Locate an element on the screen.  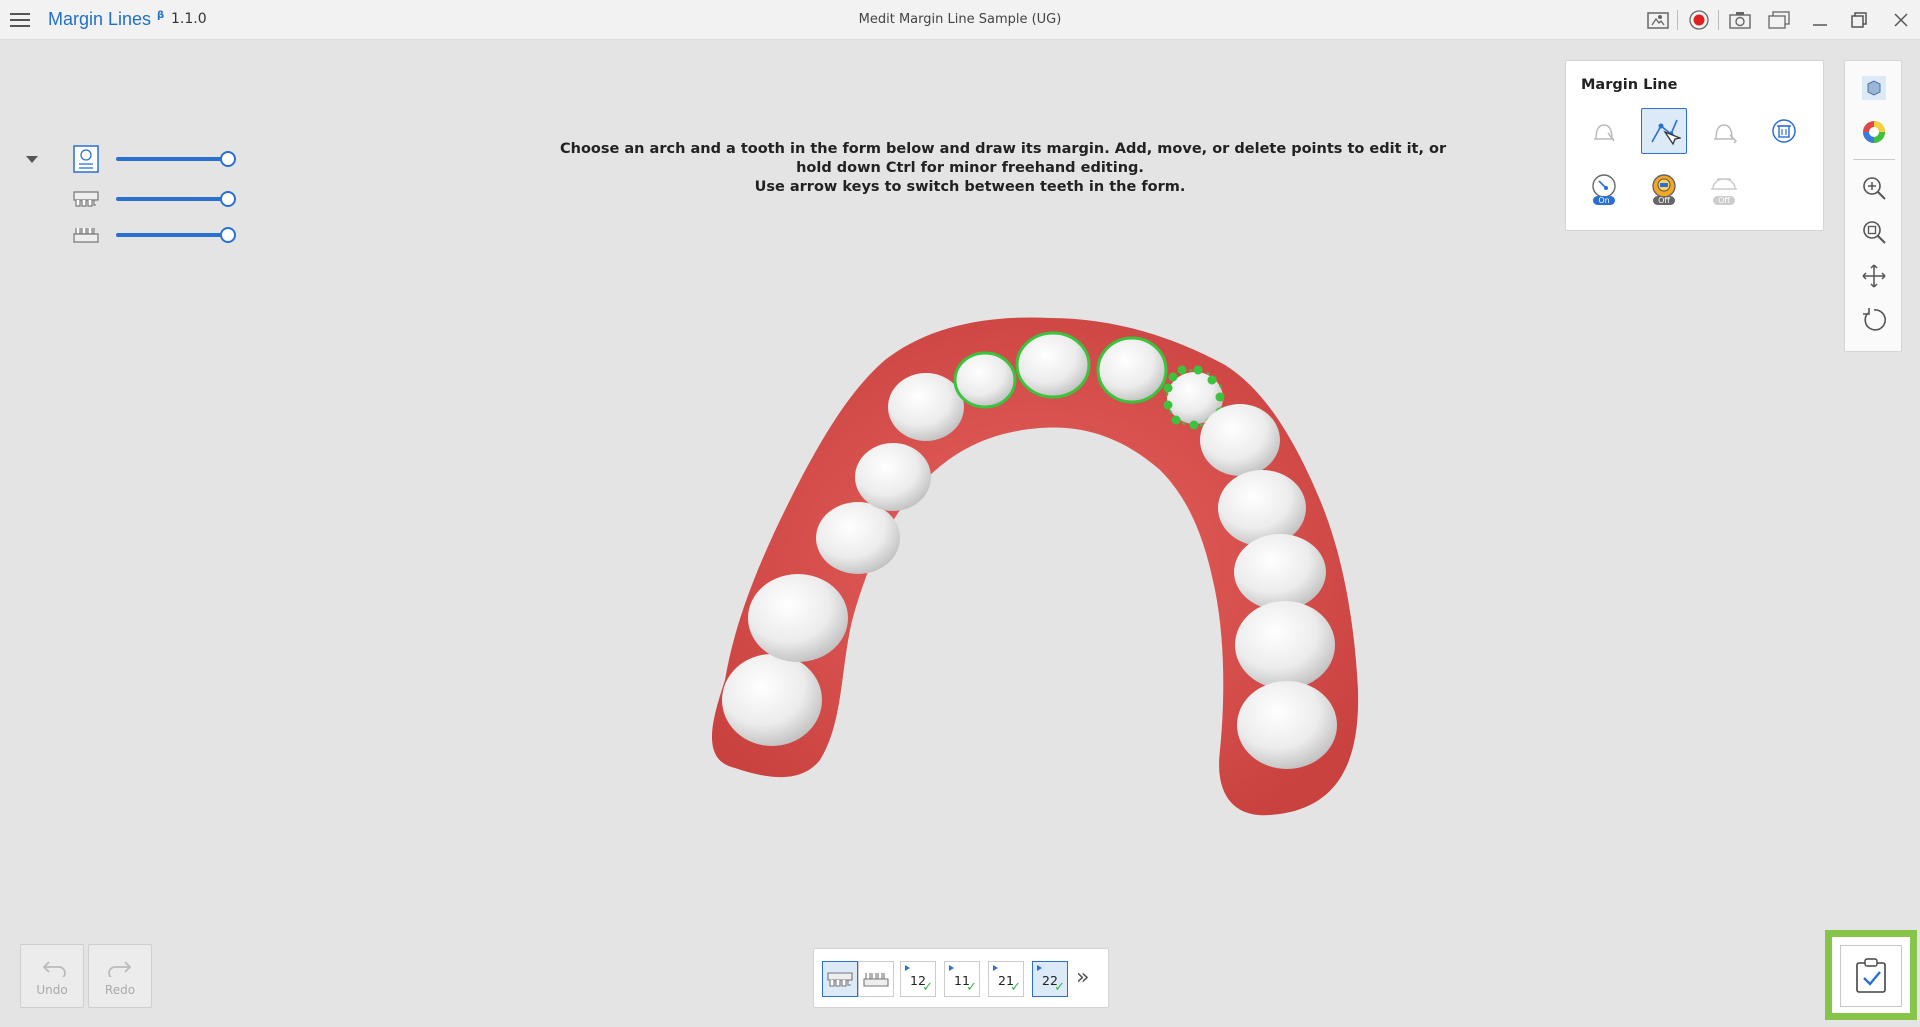
tooth-selection-bar: 12 ✓ 11 ✓ 21 ✓ 22 ✓ » is located at coordinates (961, 978).